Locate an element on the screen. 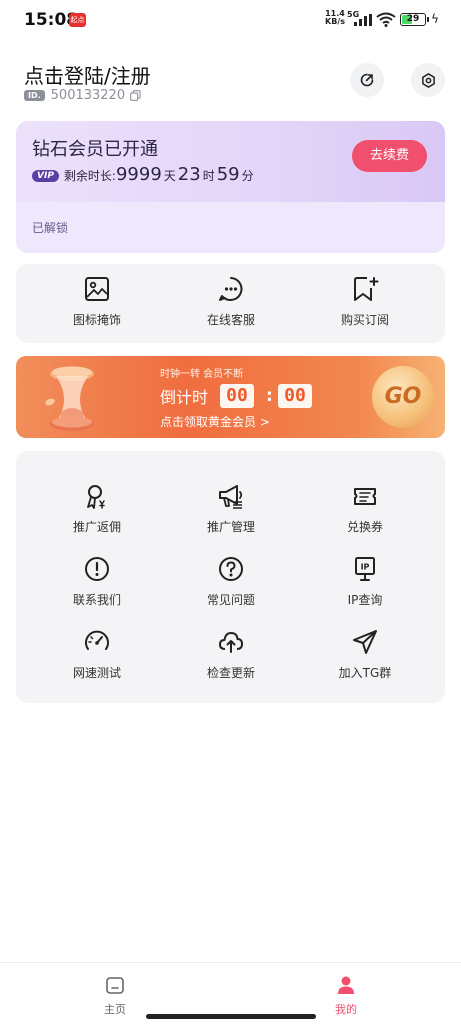  nav-item-label: 主页 is located at coordinates (115, 1009).